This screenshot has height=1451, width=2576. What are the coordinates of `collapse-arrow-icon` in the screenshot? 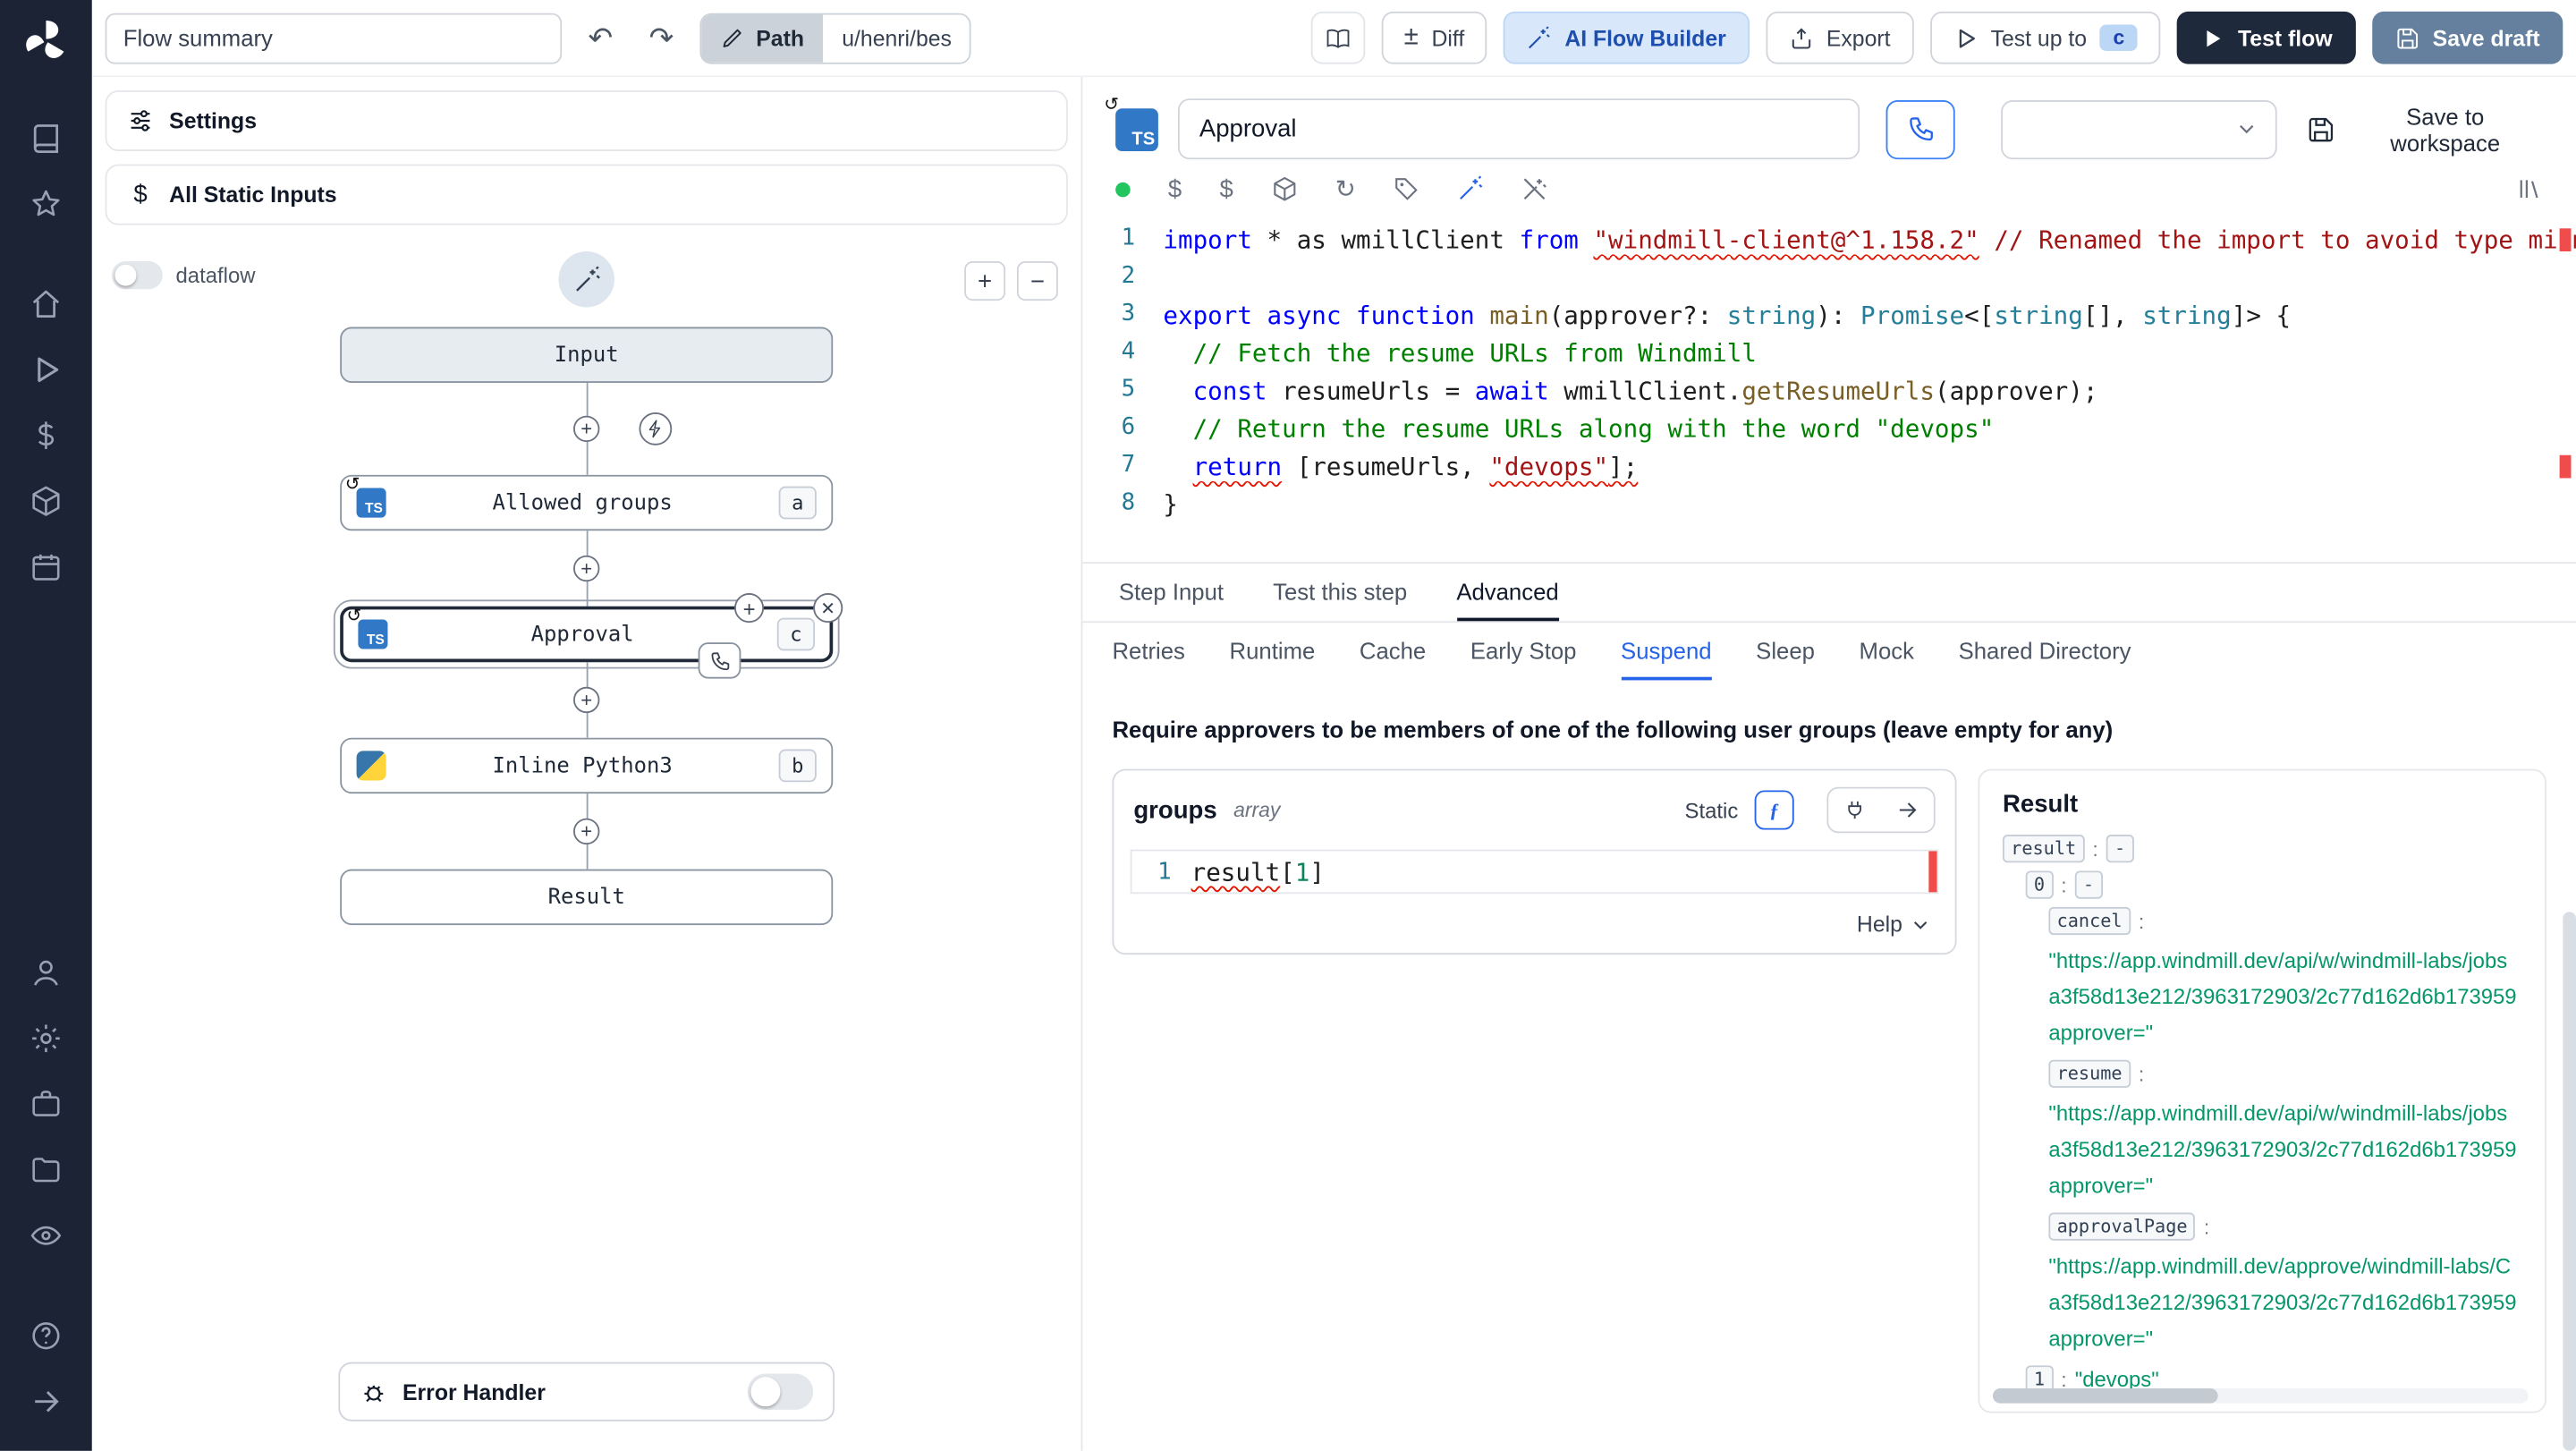 It's located at (45, 1401).